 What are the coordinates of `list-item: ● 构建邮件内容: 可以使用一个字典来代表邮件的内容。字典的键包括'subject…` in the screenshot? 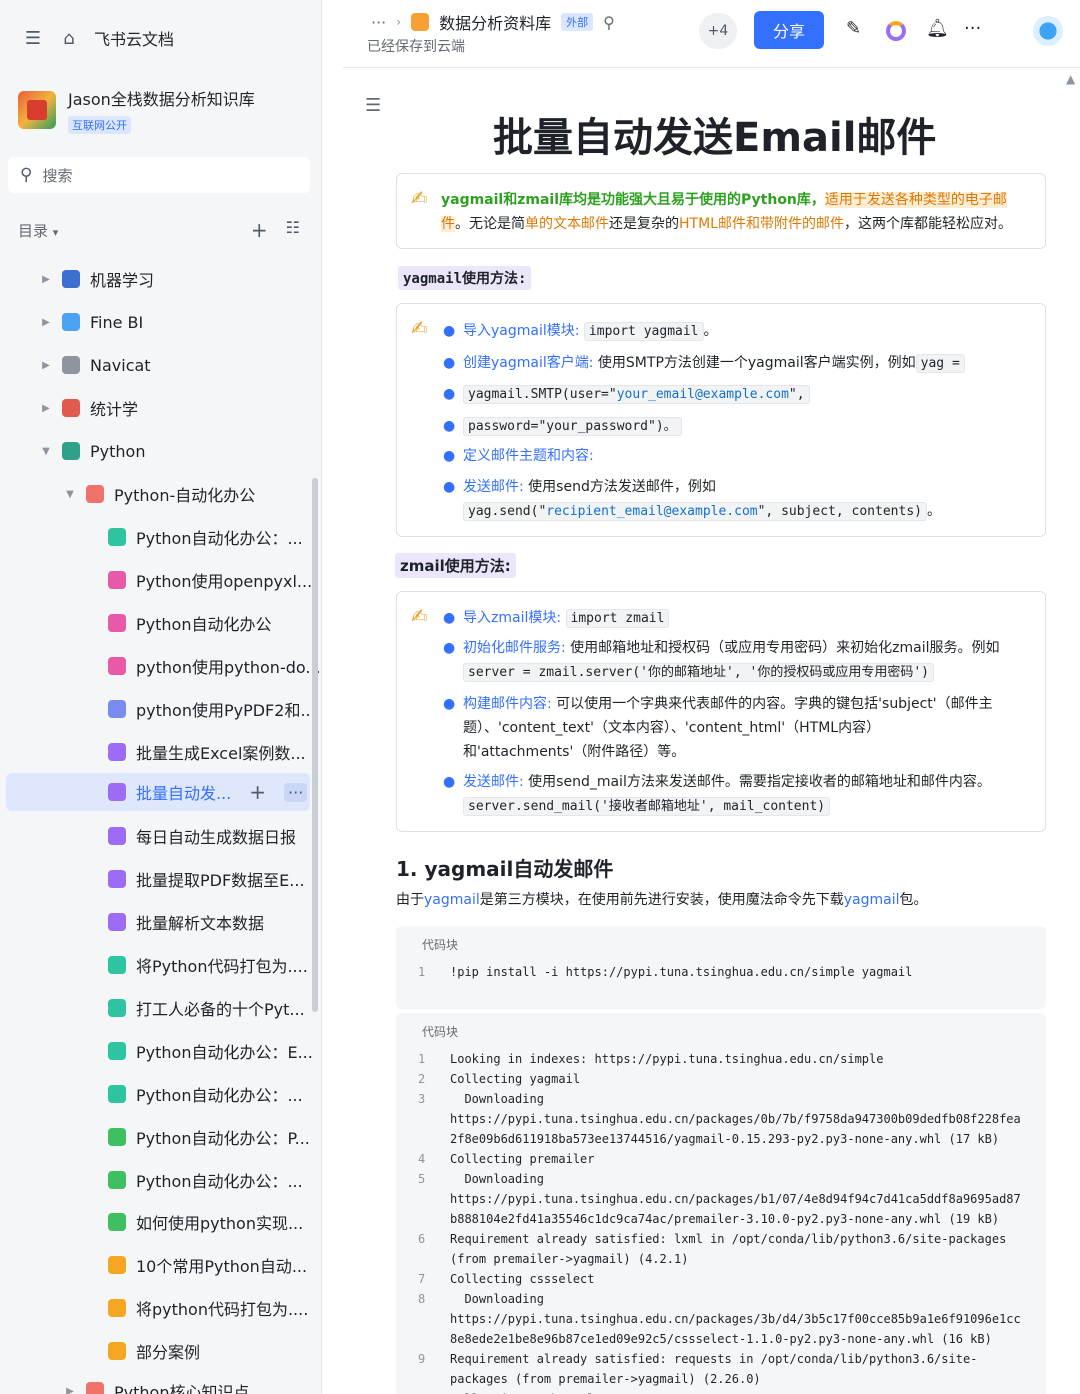 It's located at (718, 704).